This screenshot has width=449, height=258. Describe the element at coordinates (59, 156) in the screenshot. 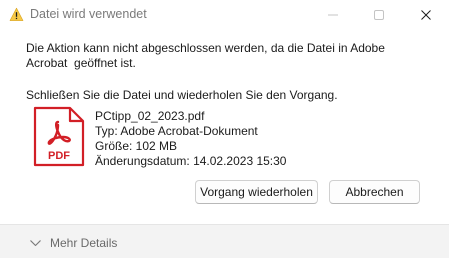

I see `pdf-icon-label: PDF` at that location.